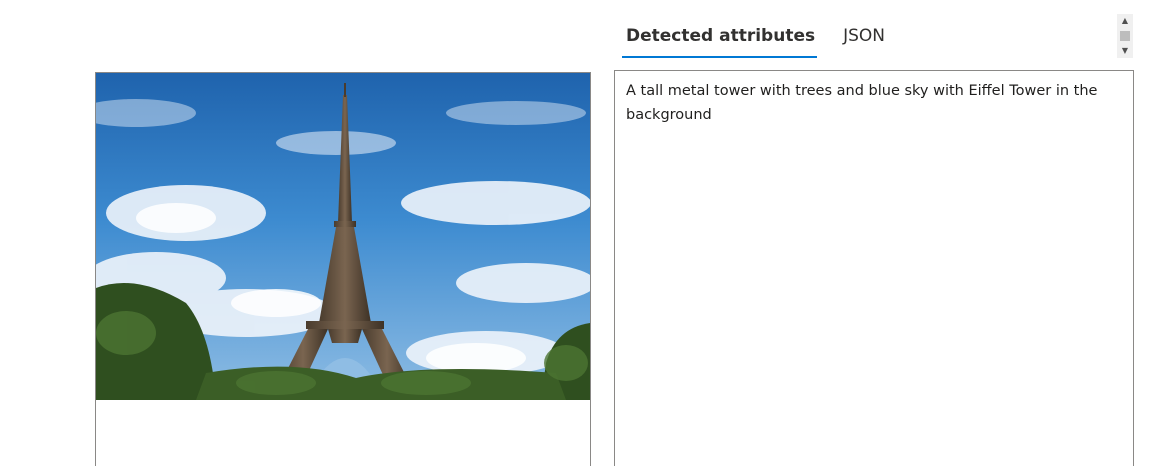  I want to click on scroll-up-arrow-icon: ▲, so click(1125, 21).